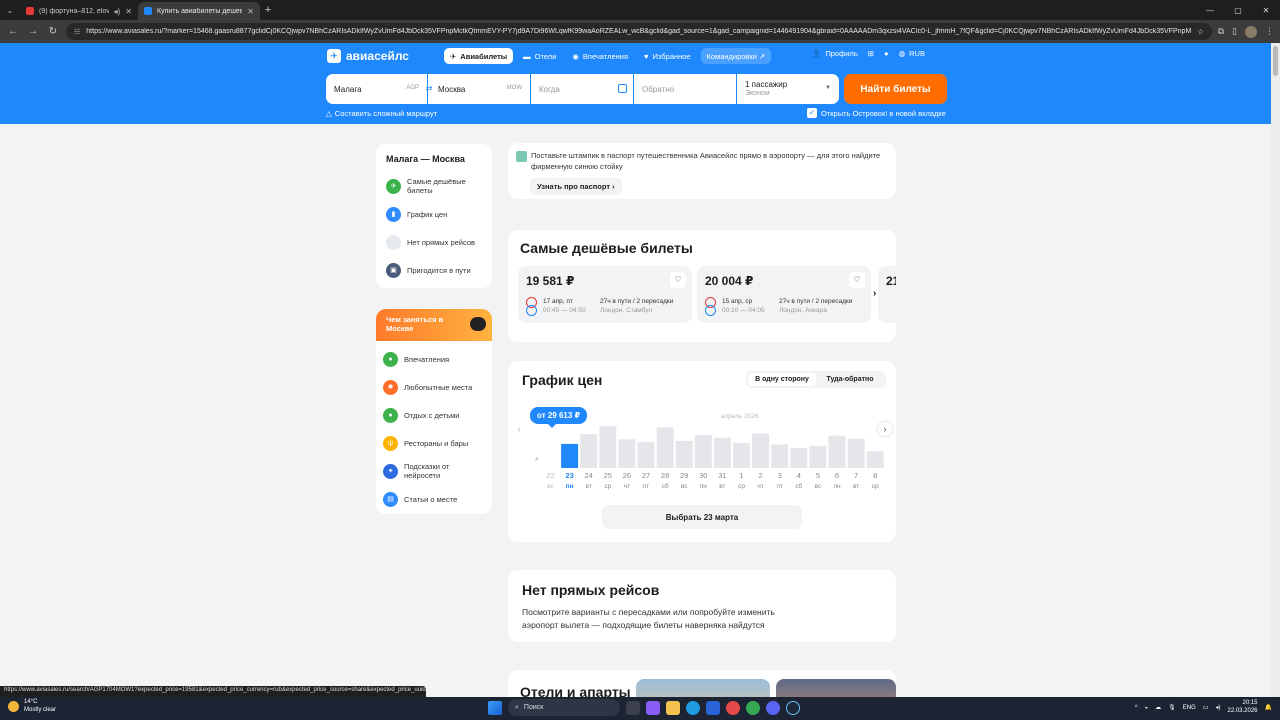 The height and width of the screenshot is (720, 1280). I want to click on volume-icon: ◂), so click(1217, 707).